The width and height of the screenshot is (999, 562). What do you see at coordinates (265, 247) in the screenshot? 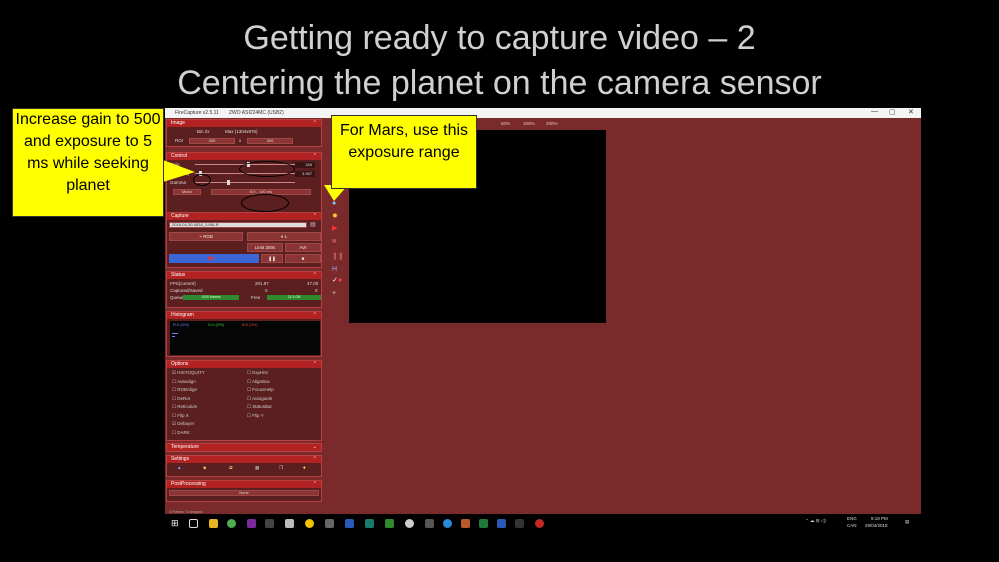
I see `limit-button: Limit 300s` at bounding box center [265, 247].